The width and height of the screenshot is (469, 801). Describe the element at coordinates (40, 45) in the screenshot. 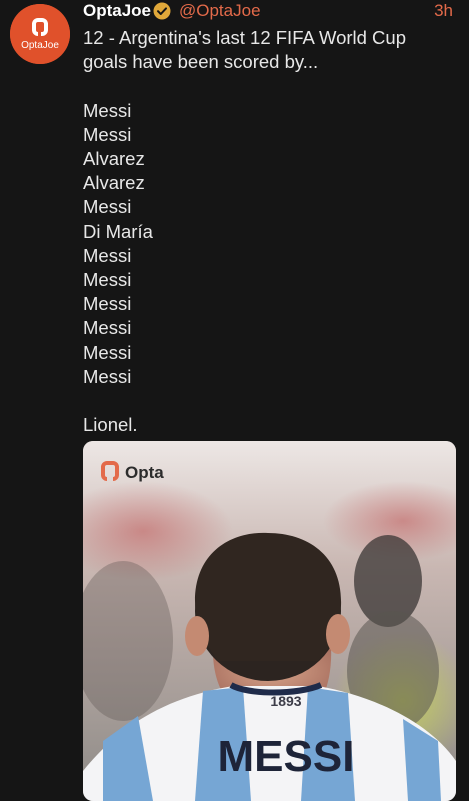

I see `avatar-label: OptaJoe` at that location.